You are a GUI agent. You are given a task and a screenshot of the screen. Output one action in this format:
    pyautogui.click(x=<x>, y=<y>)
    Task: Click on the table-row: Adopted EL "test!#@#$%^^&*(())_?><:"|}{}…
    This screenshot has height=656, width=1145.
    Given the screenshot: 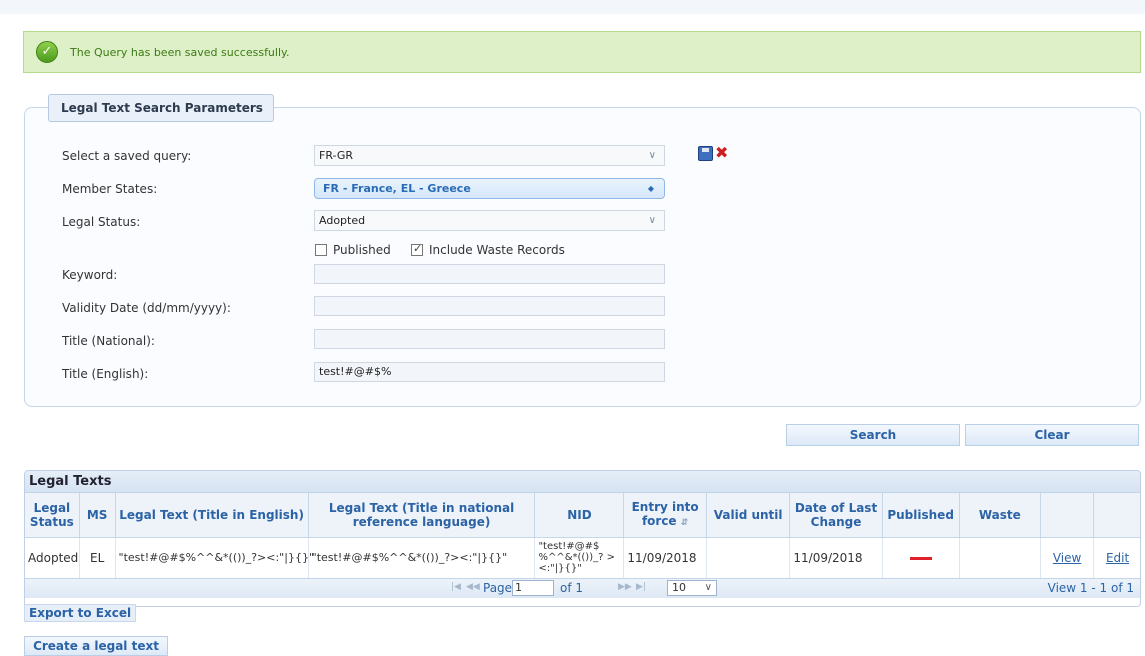 What is the action you would take?
    pyautogui.click(x=582, y=557)
    